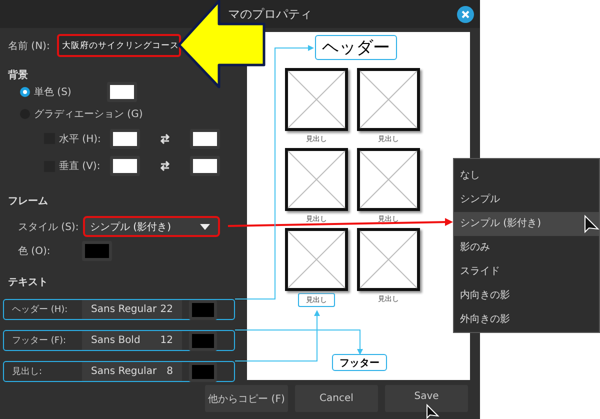 The image size is (600, 419). I want to click on section-heading: テキスト, so click(28, 283).